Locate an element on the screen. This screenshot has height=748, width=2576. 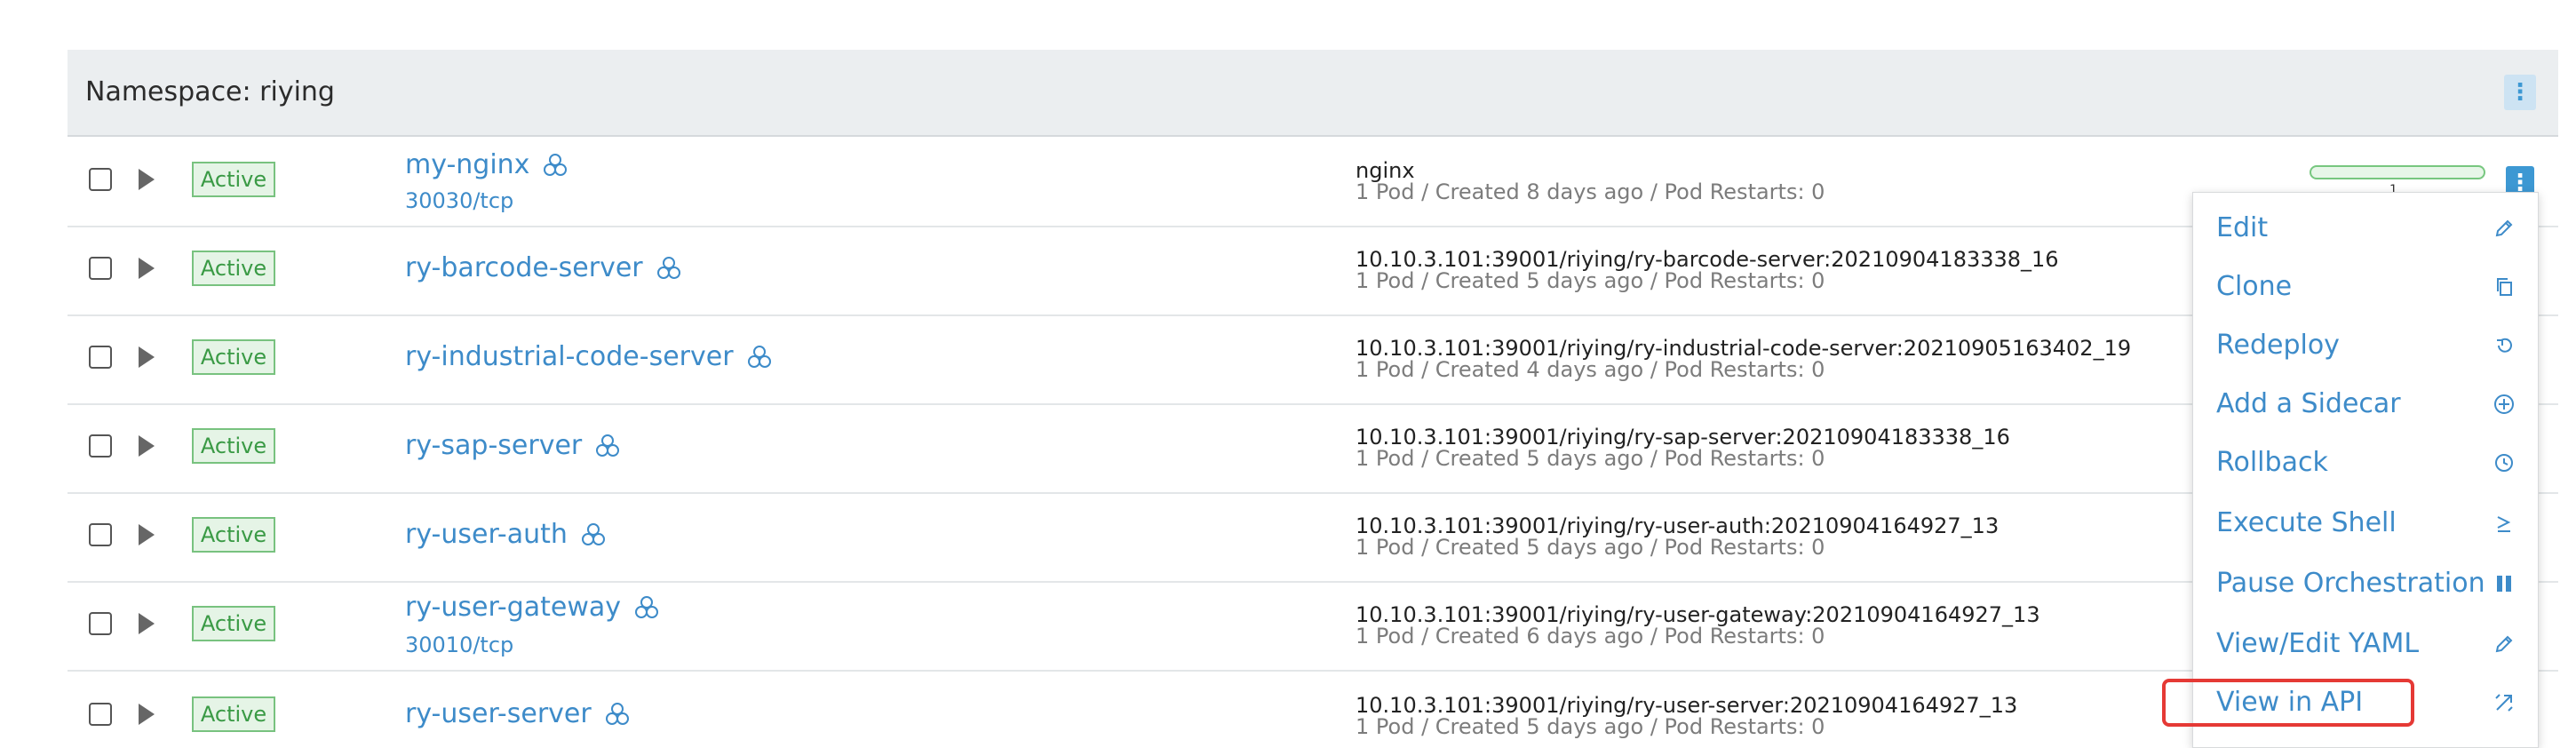
workload-name-line: ry-user-auth is located at coordinates (506, 534).